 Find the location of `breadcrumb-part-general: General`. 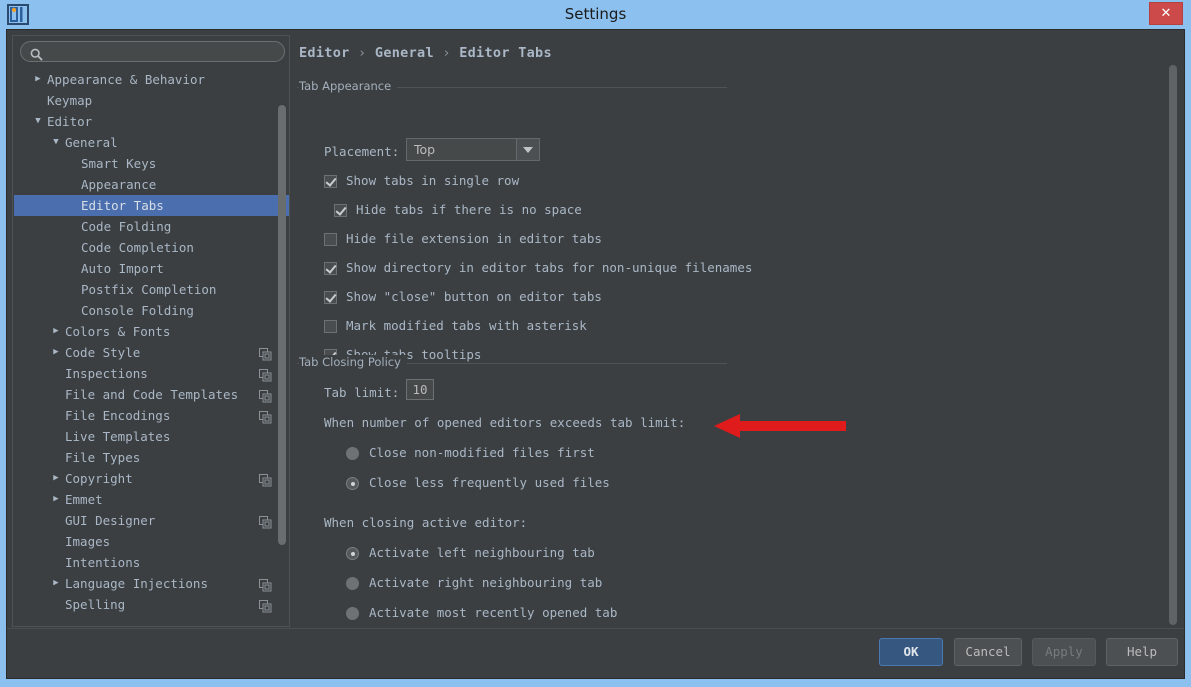

breadcrumb-part-general: General is located at coordinates (404, 53).